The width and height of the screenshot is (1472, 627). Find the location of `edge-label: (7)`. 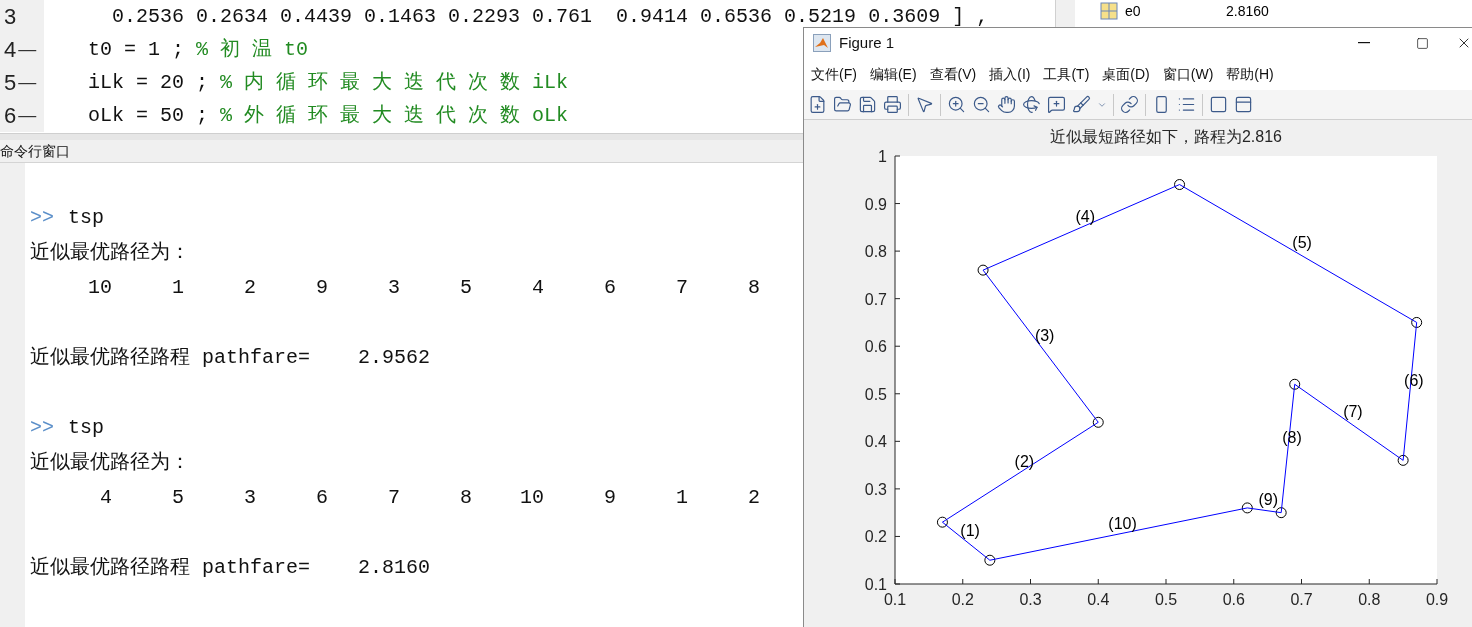

edge-label: (7) is located at coordinates (1353, 412).